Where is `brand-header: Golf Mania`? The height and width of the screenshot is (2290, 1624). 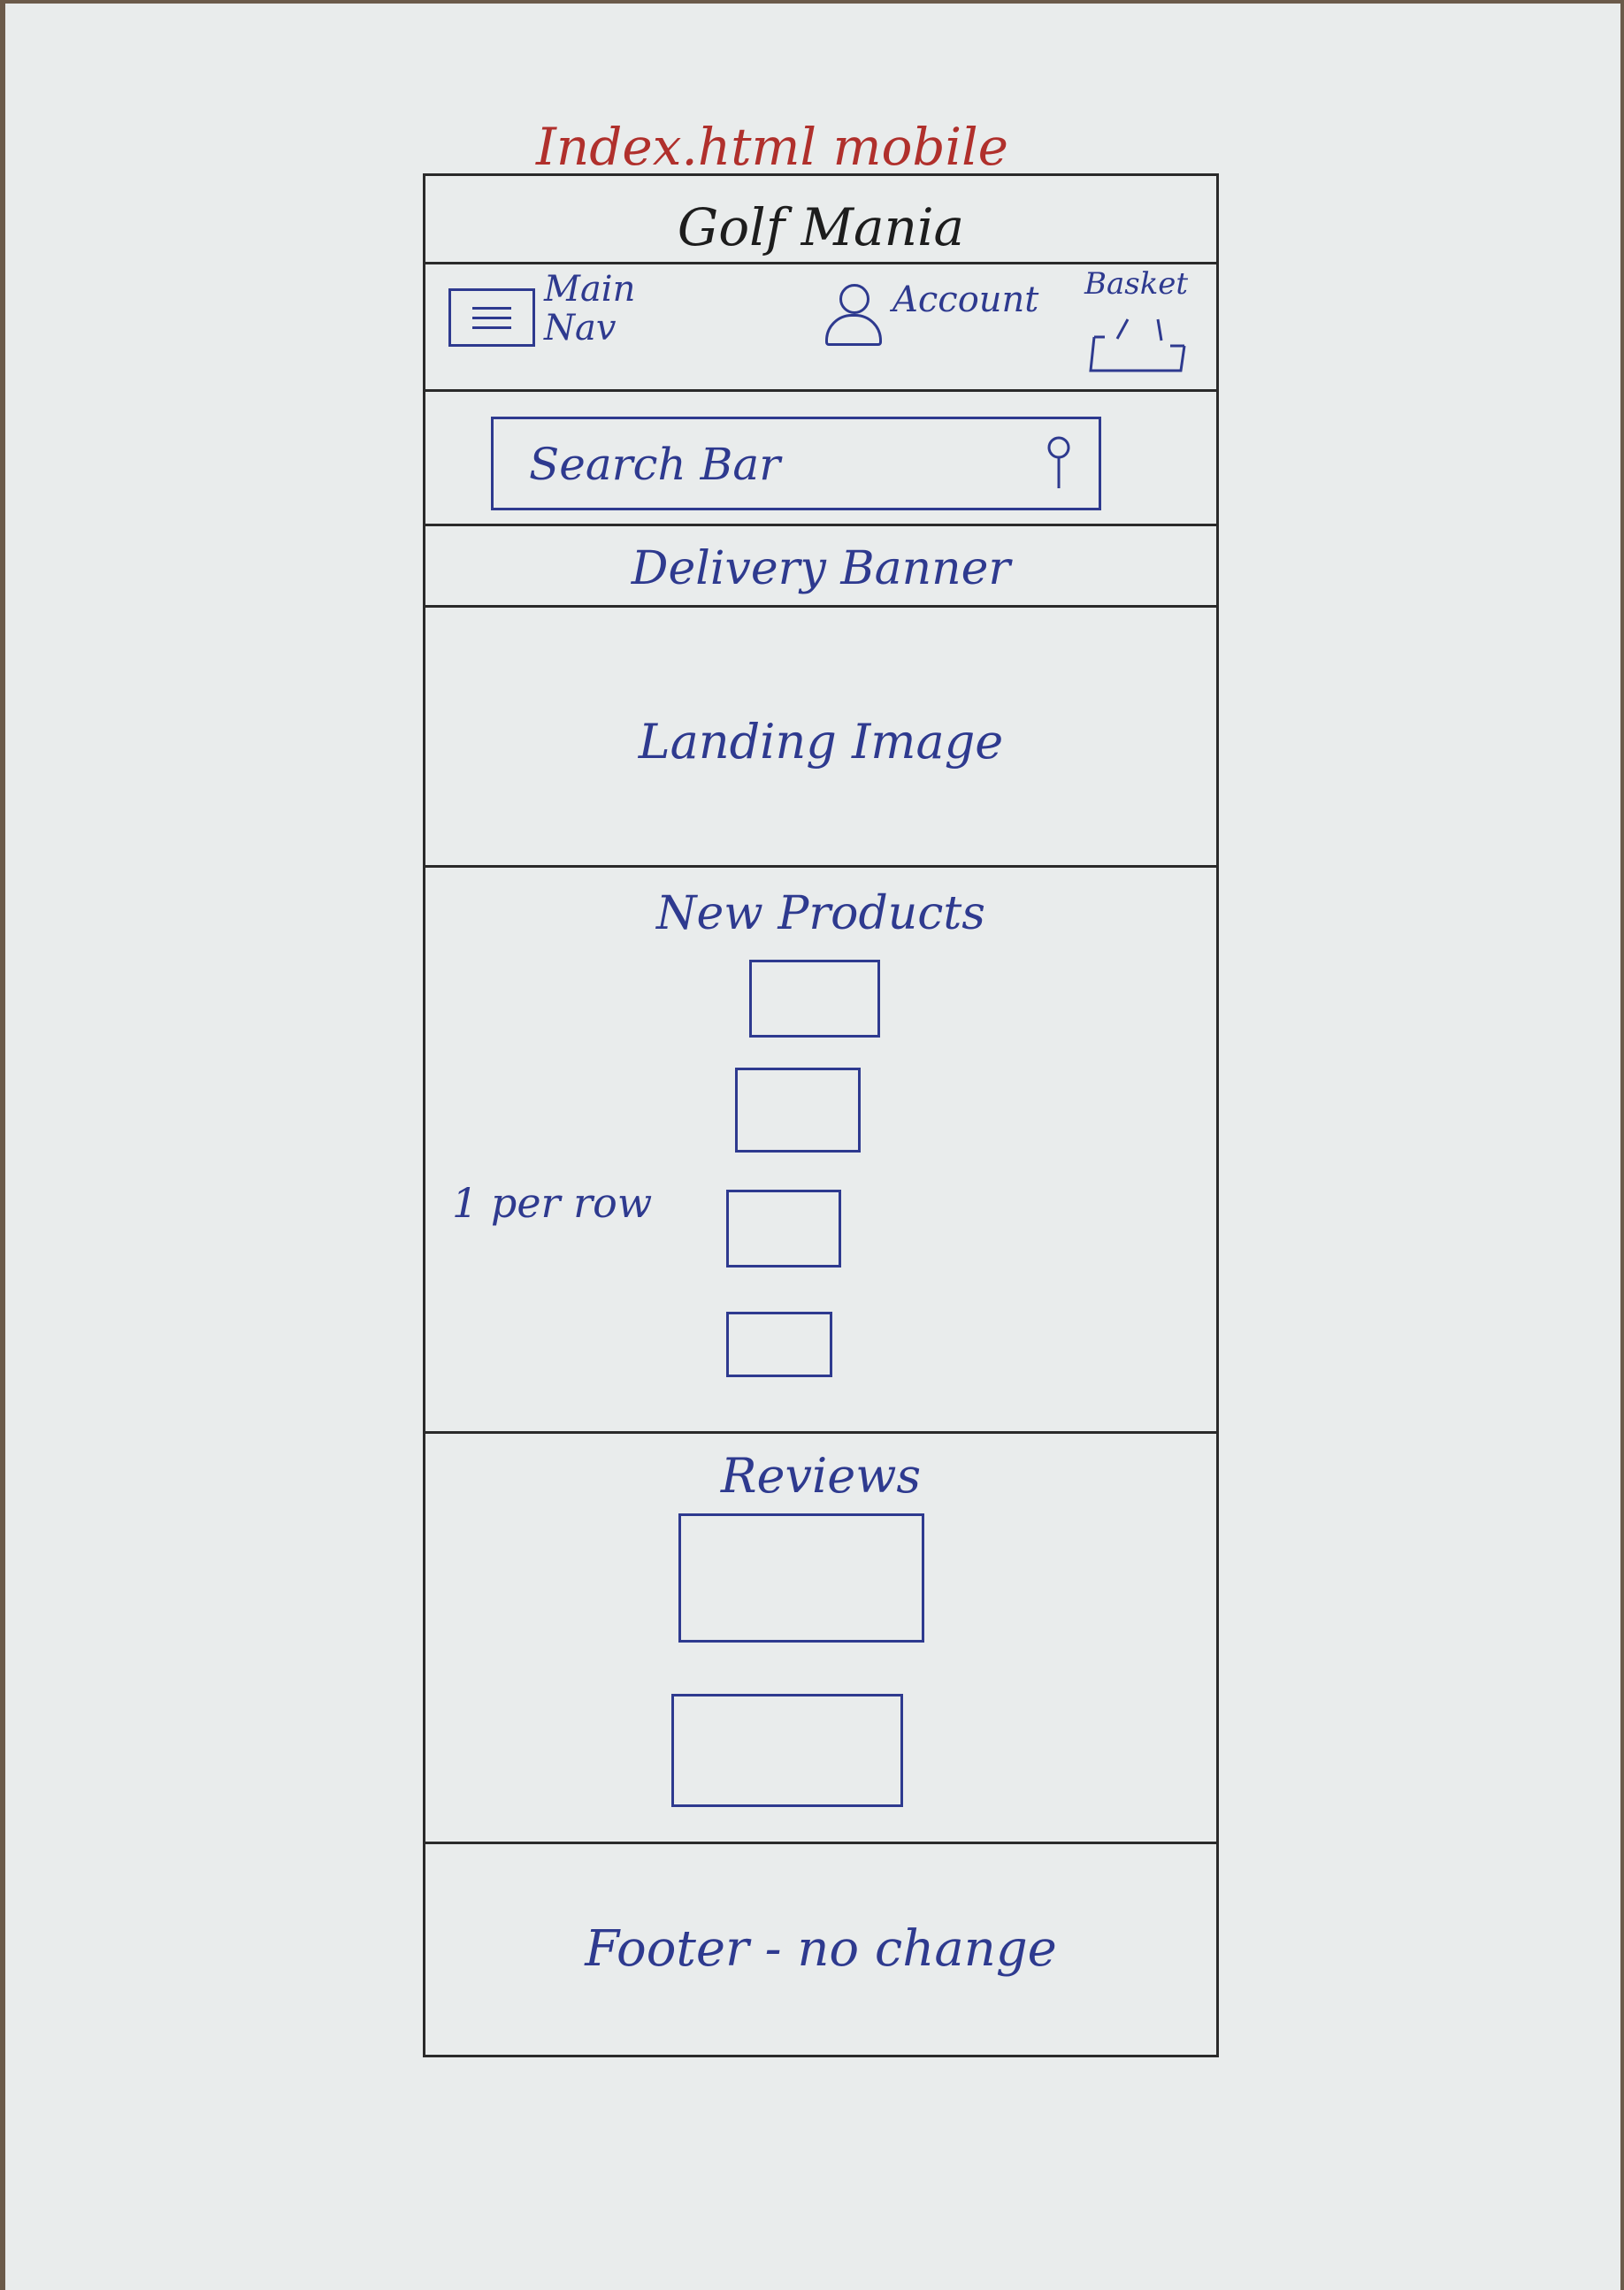 brand-header: Golf Mania is located at coordinates (820, 220).